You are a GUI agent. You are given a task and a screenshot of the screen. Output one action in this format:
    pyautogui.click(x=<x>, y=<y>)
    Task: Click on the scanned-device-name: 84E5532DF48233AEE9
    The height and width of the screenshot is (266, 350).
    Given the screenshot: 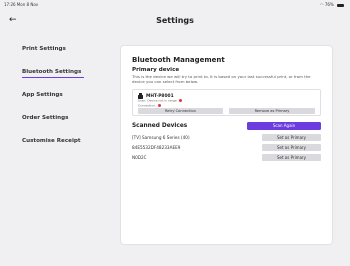 What is the action you would take?
    pyautogui.click(x=156, y=147)
    